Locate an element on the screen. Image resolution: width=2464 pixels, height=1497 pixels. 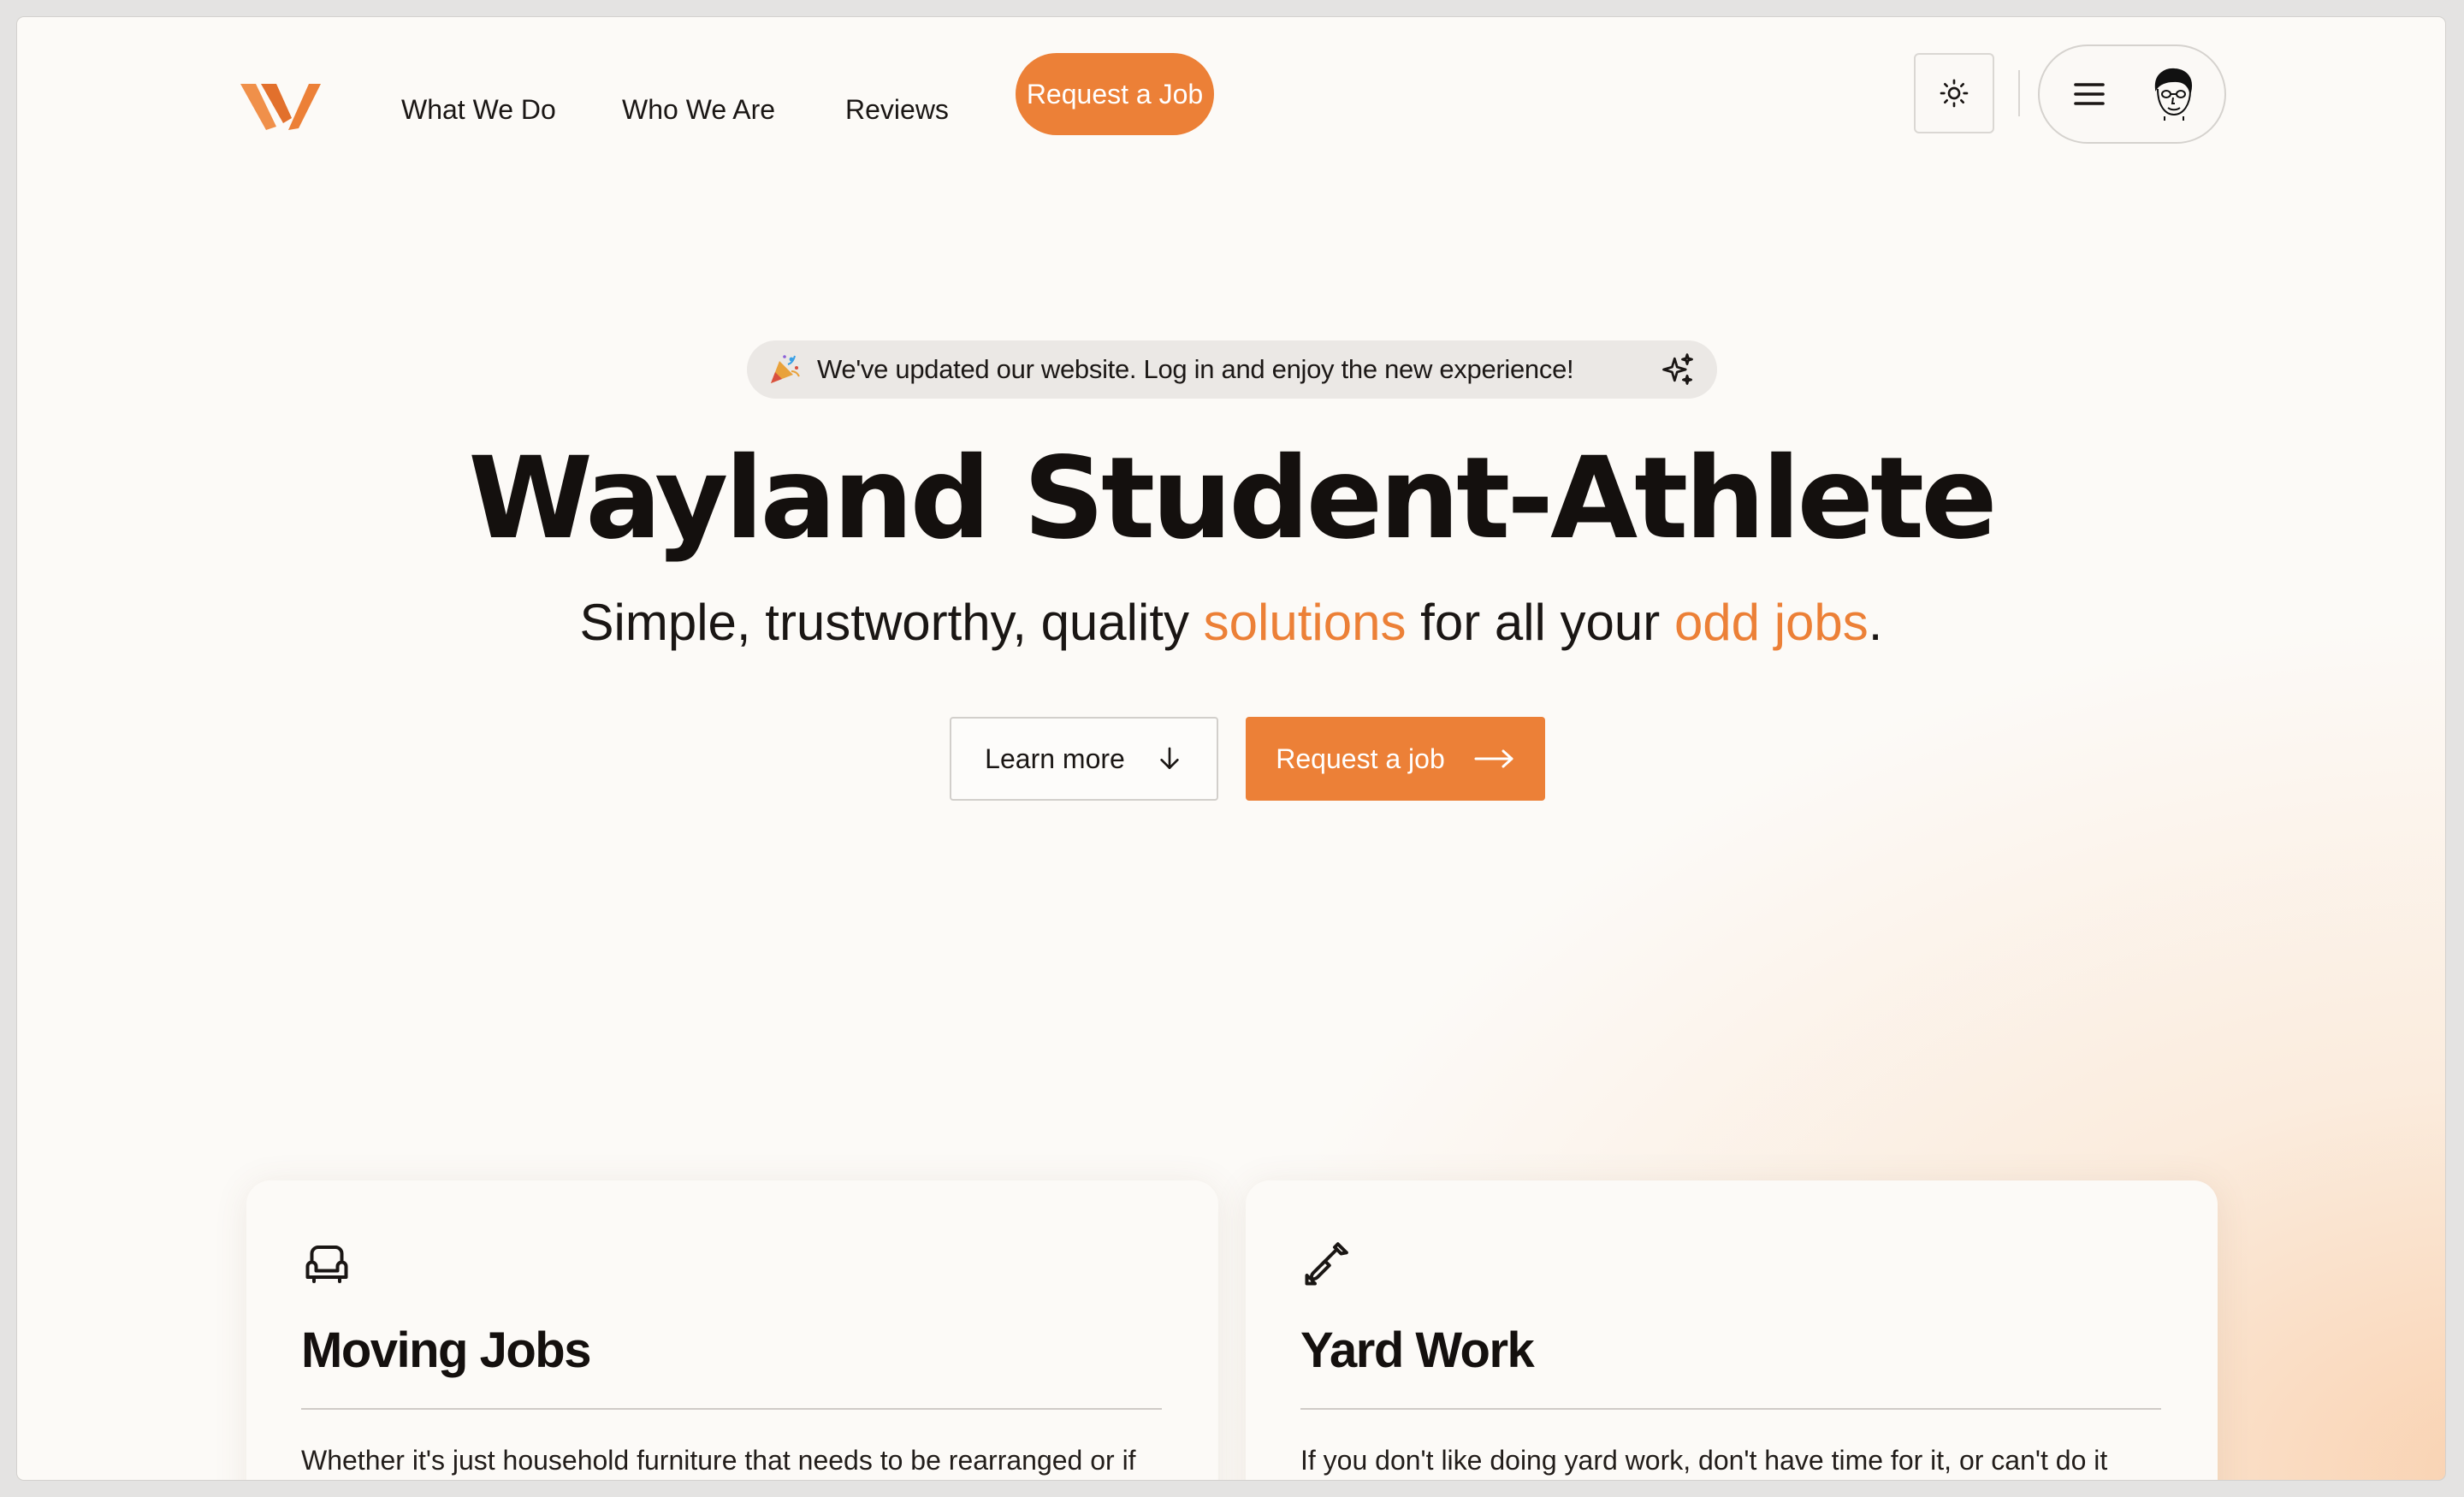
request-job-hero-button: Request a job is located at coordinates (1395, 759).